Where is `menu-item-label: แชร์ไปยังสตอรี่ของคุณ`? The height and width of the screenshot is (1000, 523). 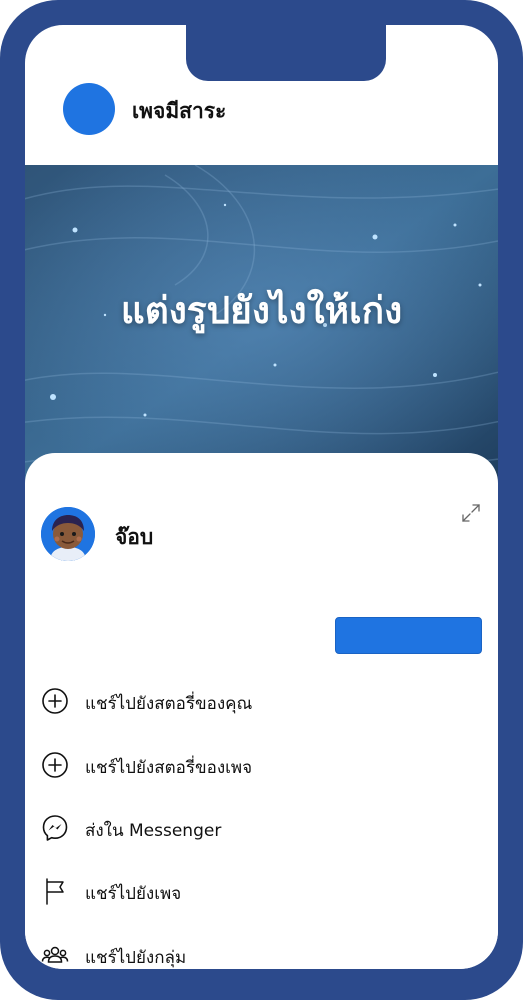
menu-item-label: แชร์ไปยังสตอรี่ของคุณ is located at coordinates (169, 704).